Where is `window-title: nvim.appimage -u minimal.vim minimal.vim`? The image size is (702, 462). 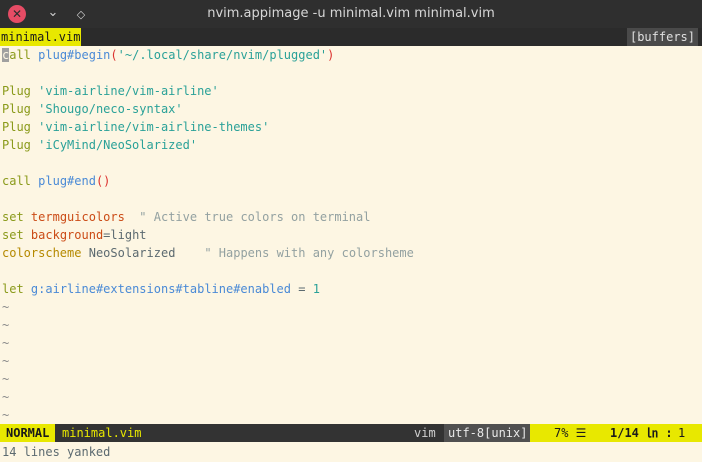
window-title: nvim.appimage -u minimal.vim minimal.vim is located at coordinates (351, 13).